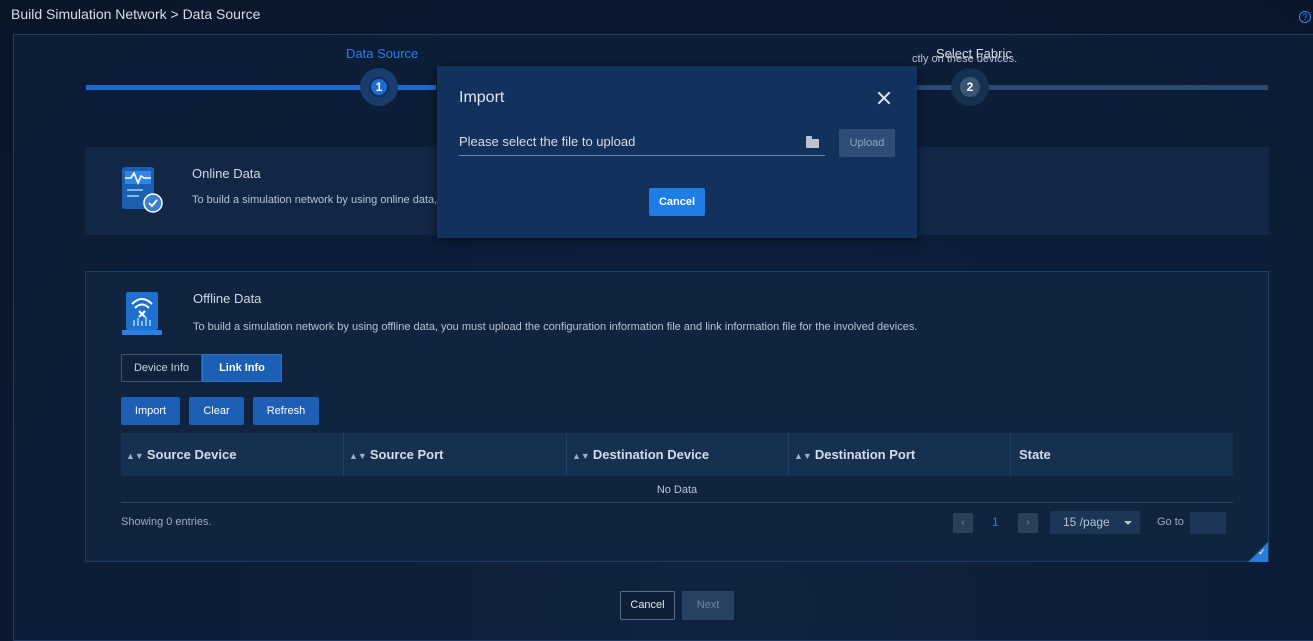 This screenshot has width=1313, height=641. What do you see at coordinates (242, 368) in the screenshot?
I see `tab-link-info: Link Info` at bounding box center [242, 368].